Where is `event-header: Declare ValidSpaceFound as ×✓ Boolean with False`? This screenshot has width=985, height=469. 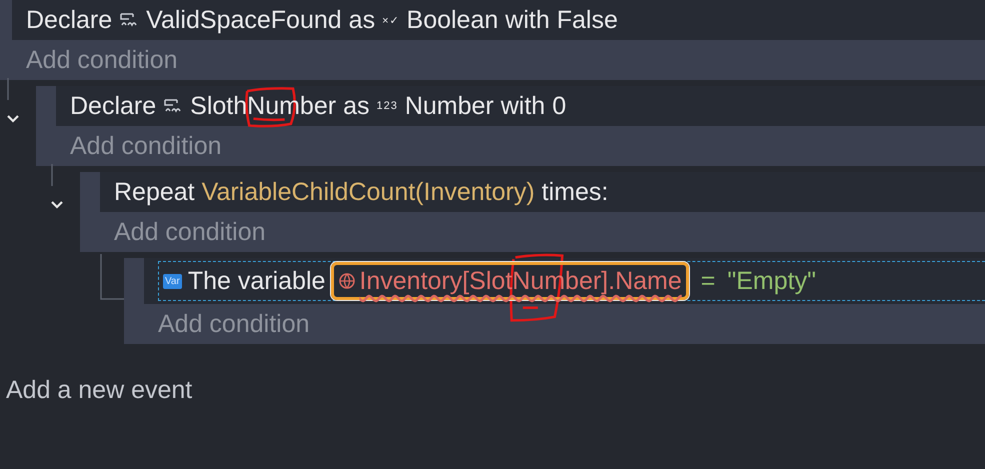
event-header: Declare ValidSpaceFound as ×✓ Boolean with False is located at coordinates (498, 20).